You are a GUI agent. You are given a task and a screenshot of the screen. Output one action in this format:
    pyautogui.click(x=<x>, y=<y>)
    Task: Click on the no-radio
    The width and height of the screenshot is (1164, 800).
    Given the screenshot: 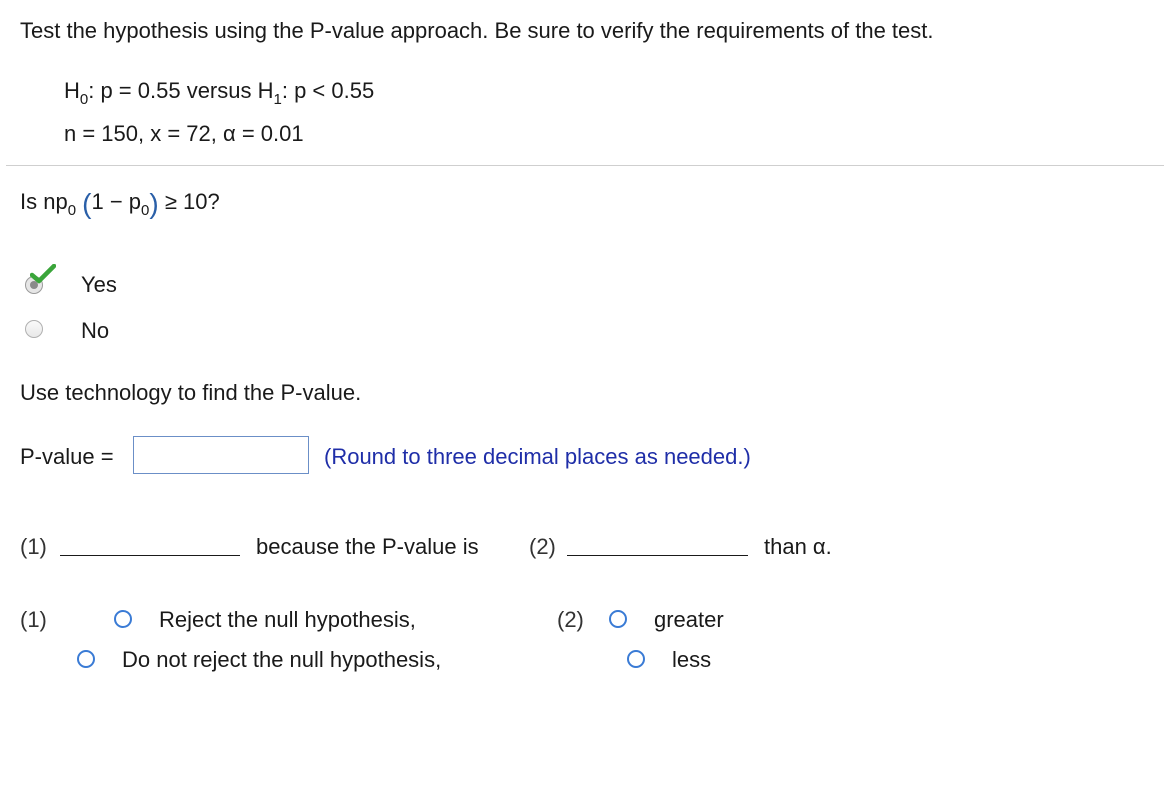 What is the action you would take?
    pyautogui.click(x=34, y=329)
    